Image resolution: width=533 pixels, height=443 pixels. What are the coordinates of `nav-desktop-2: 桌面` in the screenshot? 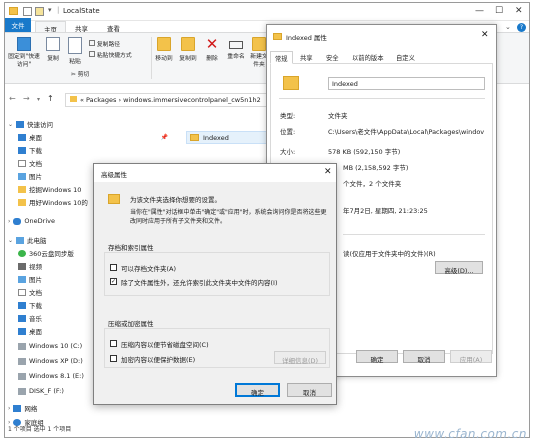 It's located at (30, 331).